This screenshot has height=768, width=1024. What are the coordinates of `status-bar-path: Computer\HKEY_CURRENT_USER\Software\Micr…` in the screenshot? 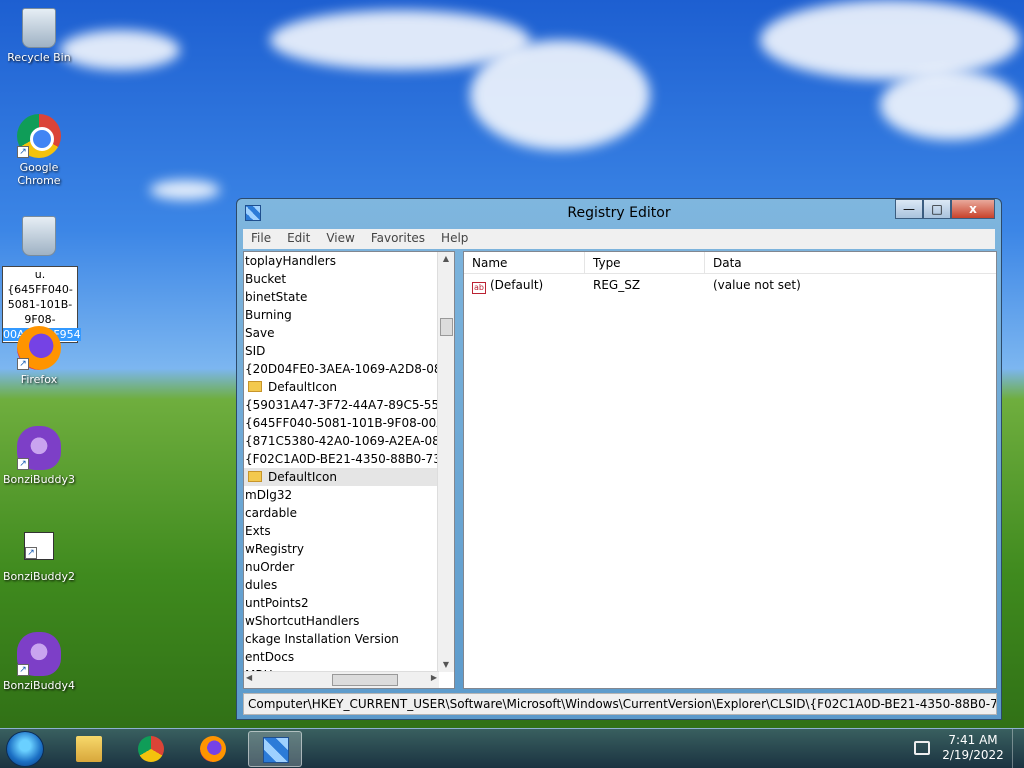 It's located at (620, 704).